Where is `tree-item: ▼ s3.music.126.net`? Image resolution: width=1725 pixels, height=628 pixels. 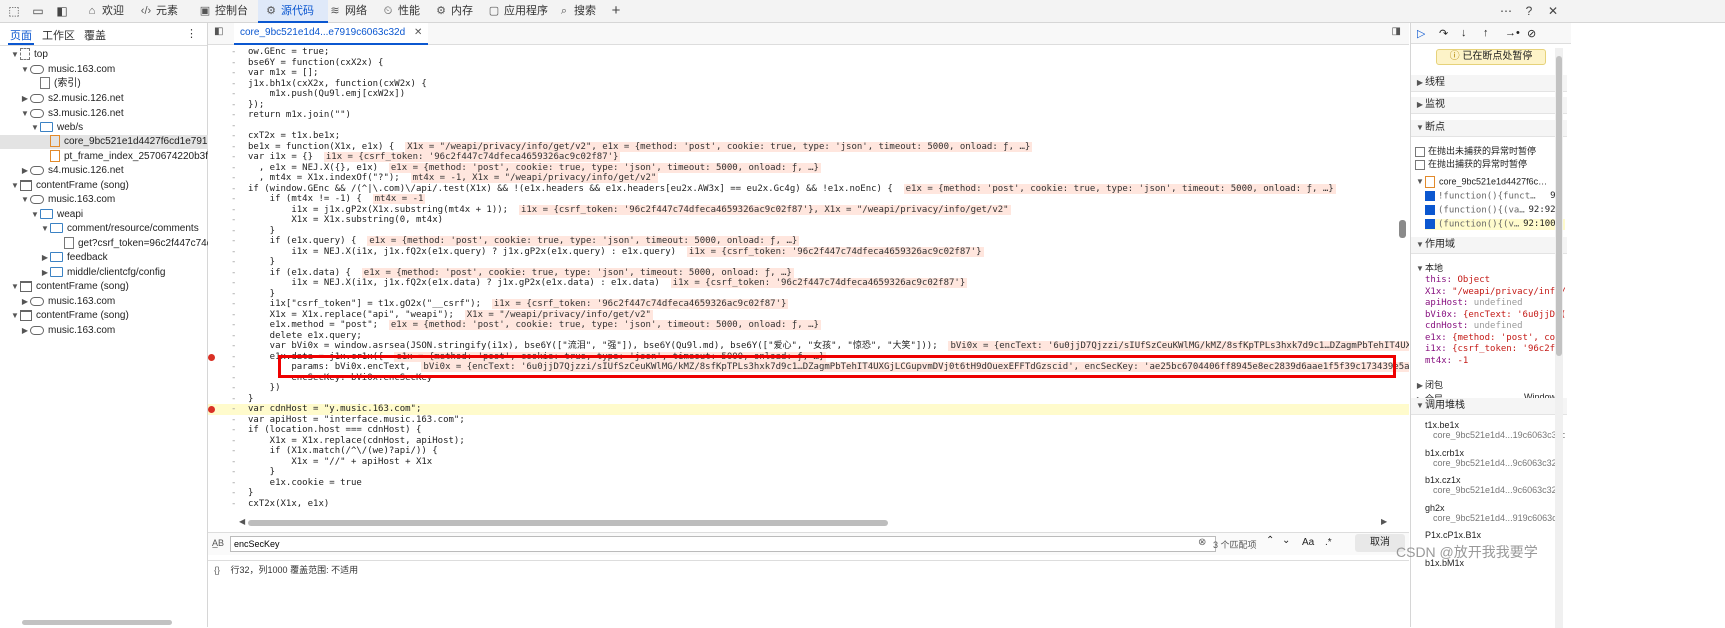
tree-item: ▼ s3.music.126.net is located at coordinates (113, 114).